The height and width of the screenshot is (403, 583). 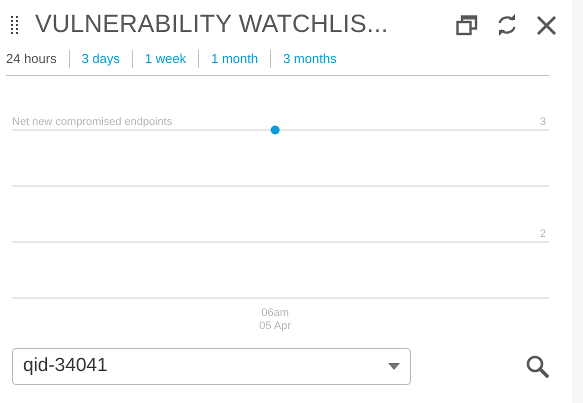 I want to click on close-icon, so click(x=546, y=25).